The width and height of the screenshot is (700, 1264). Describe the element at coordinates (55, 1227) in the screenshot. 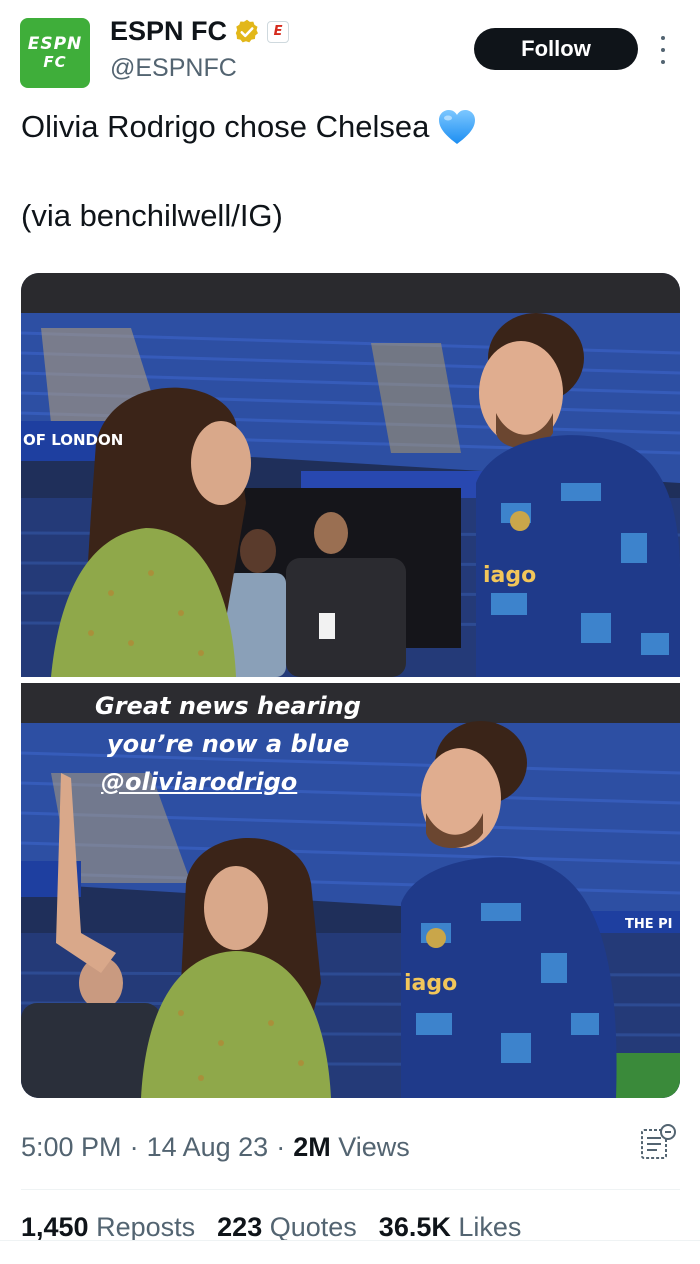

I see `reposts-count: 1,450` at that location.